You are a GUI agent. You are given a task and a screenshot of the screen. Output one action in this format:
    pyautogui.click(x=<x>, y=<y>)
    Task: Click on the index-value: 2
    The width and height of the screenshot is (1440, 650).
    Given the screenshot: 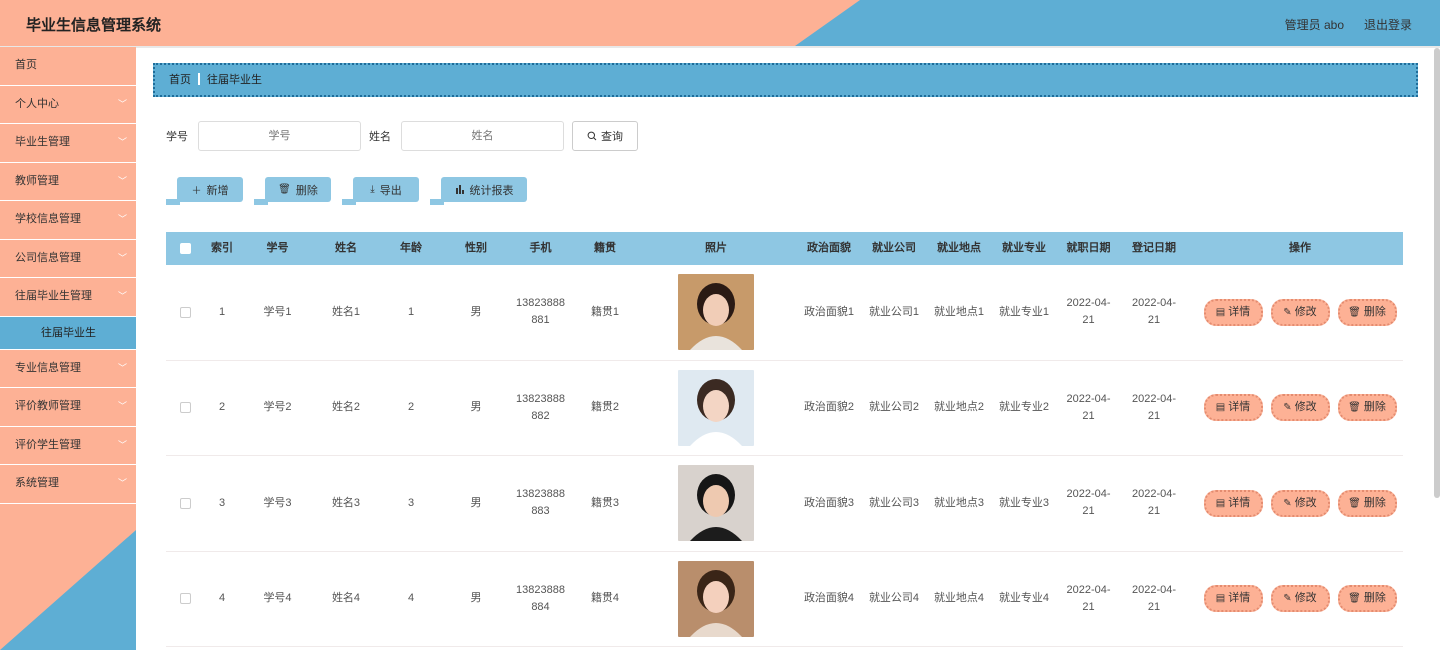 What is the action you would take?
    pyautogui.click(x=222, y=407)
    